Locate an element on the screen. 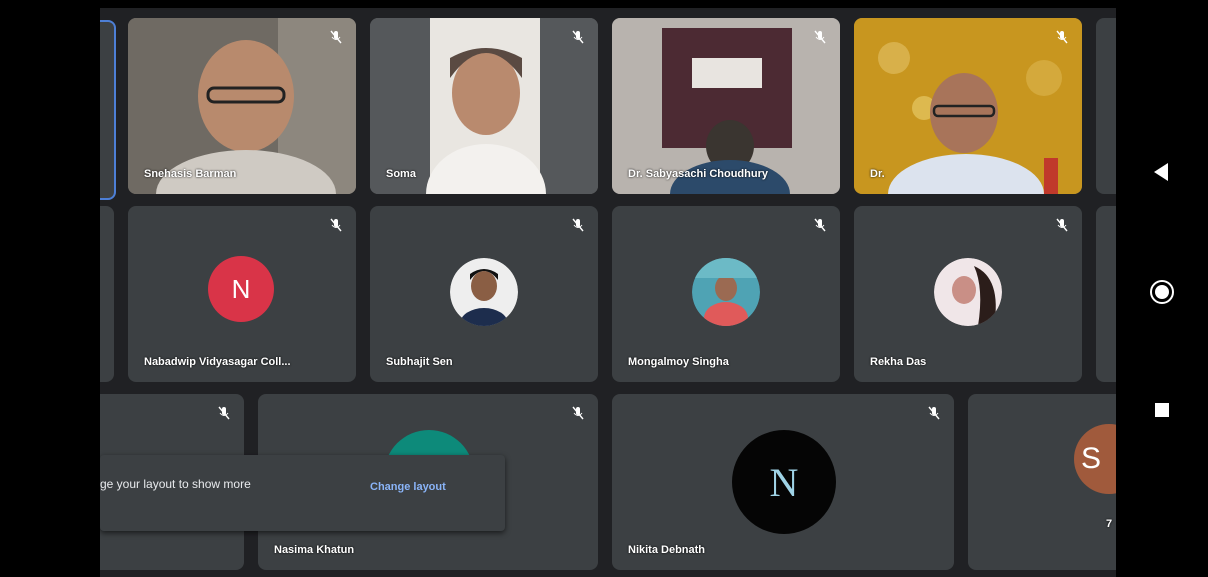 The width and height of the screenshot is (1208, 577). participant-tile: N Nikita Debnath is located at coordinates (783, 482).